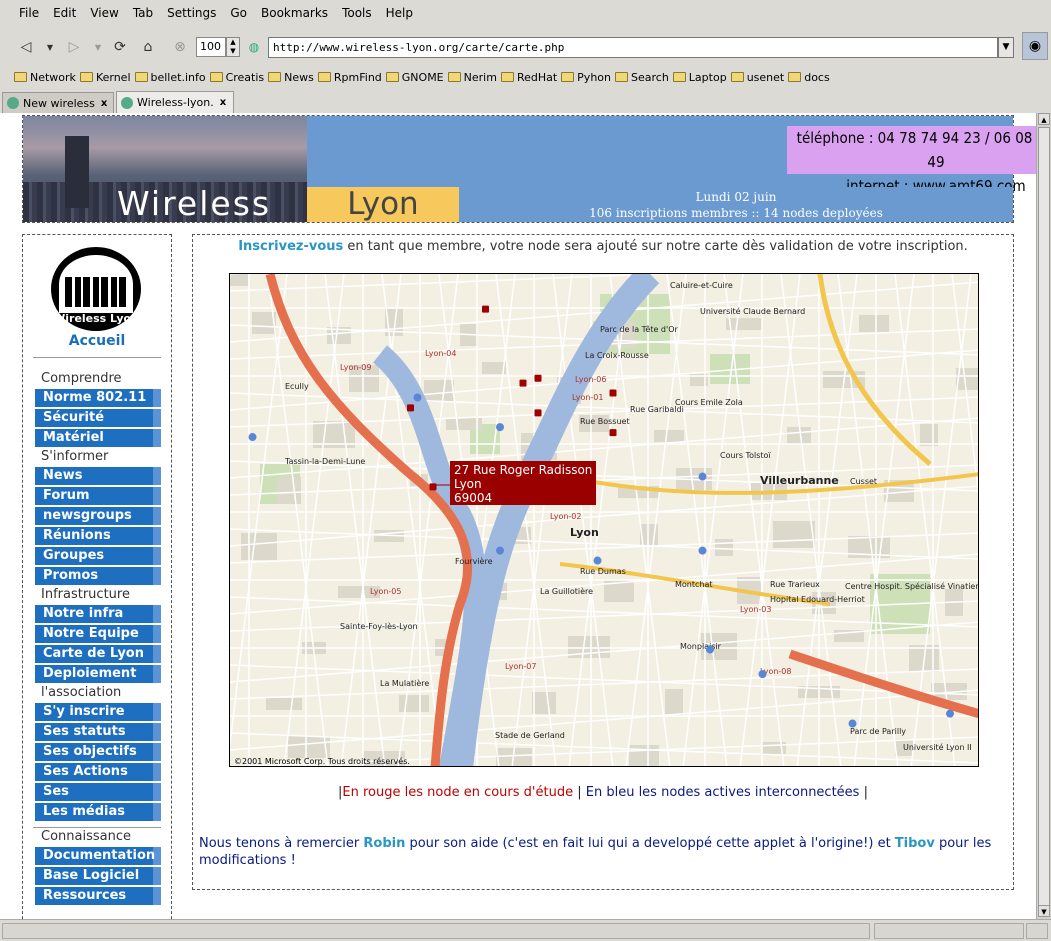  What do you see at coordinates (642, 77) in the screenshot?
I see `bookmark-search: Search` at bounding box center [642, 77].